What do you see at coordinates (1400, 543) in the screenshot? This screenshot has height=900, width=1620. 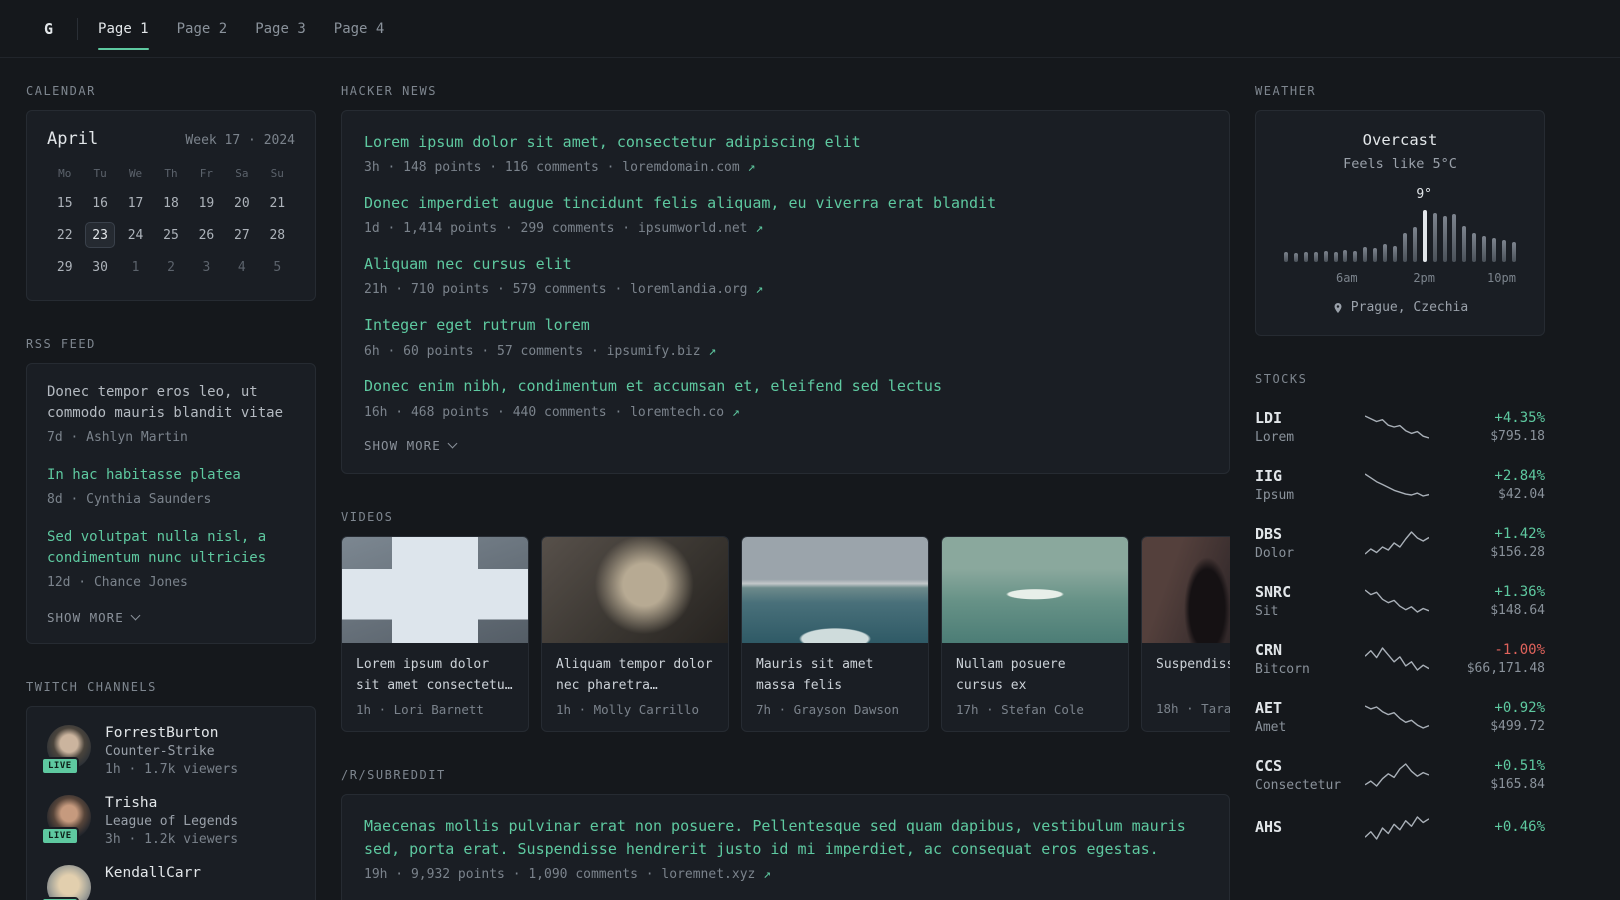 I see `stock-row: DBS Dolor +1.42% $156.28` at bounding box center [1400, 543].